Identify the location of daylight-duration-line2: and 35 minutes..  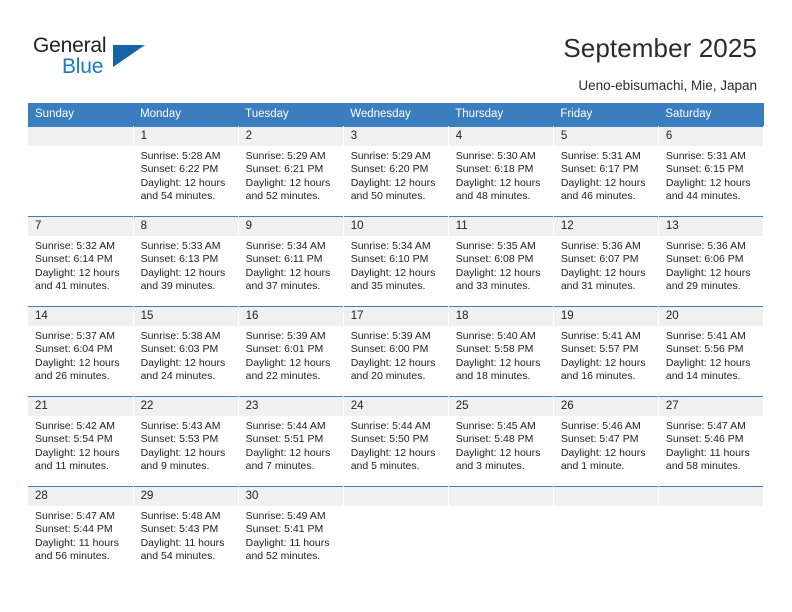
(388, 286).